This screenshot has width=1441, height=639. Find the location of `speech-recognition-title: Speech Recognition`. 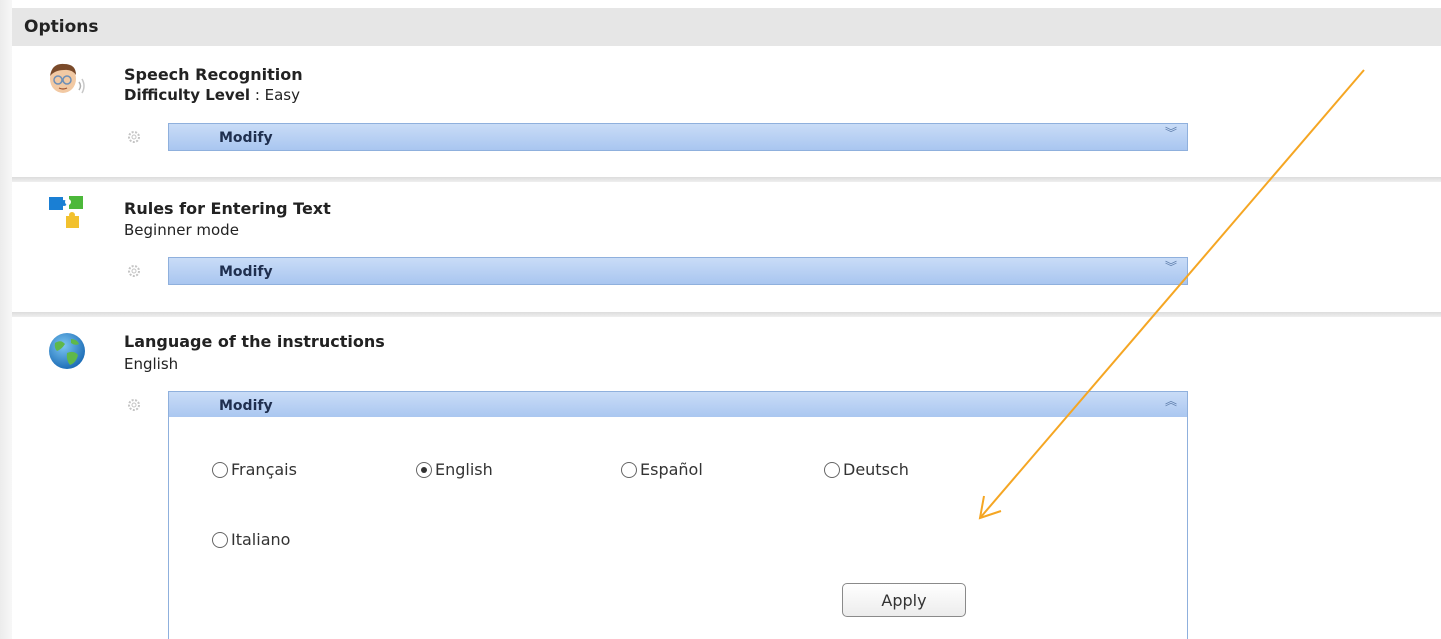

speech-recognition-title: Speech Recognition is located at coordinates (213, 74).